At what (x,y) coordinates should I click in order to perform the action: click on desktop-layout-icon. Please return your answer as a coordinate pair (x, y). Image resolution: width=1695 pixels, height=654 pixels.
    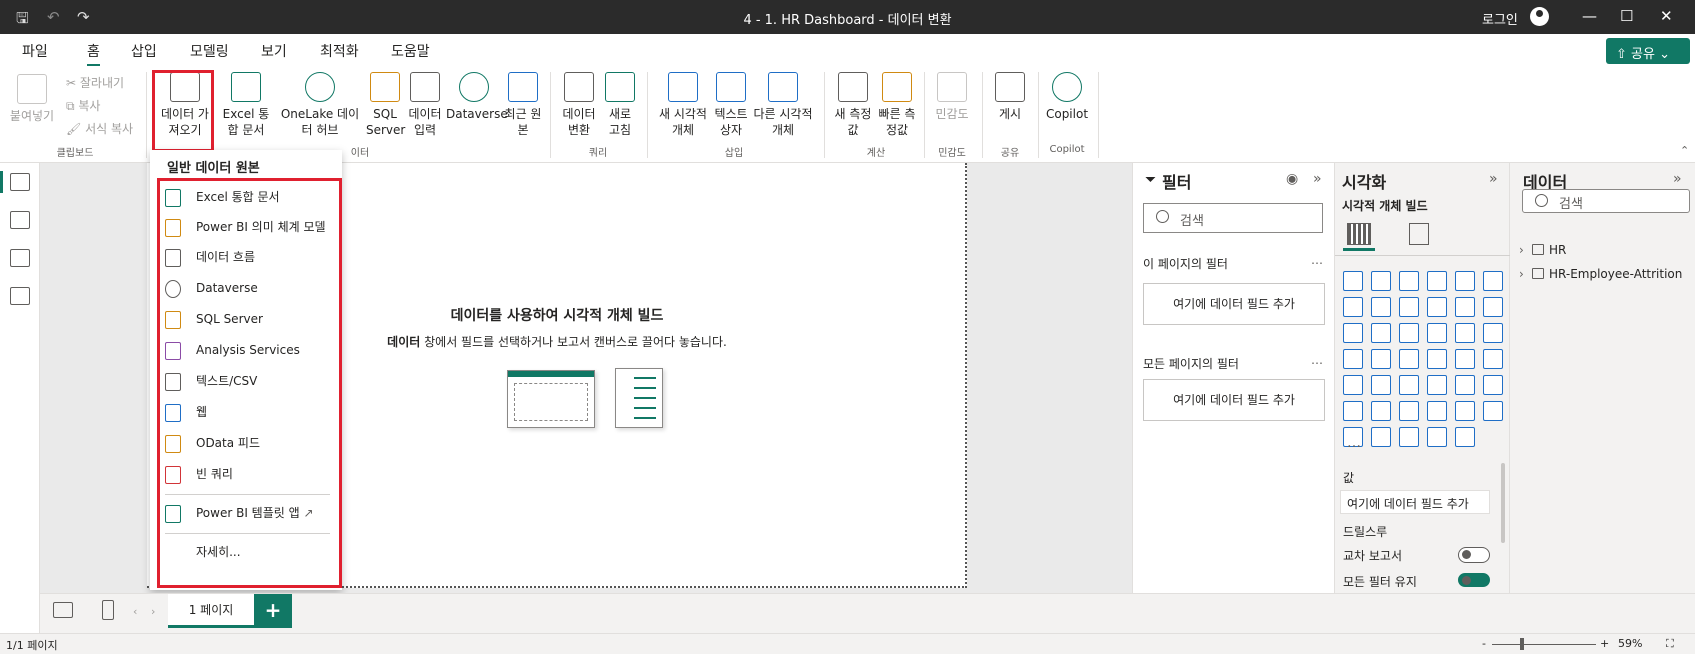
    Looking at the image, I should click on (63, 610).